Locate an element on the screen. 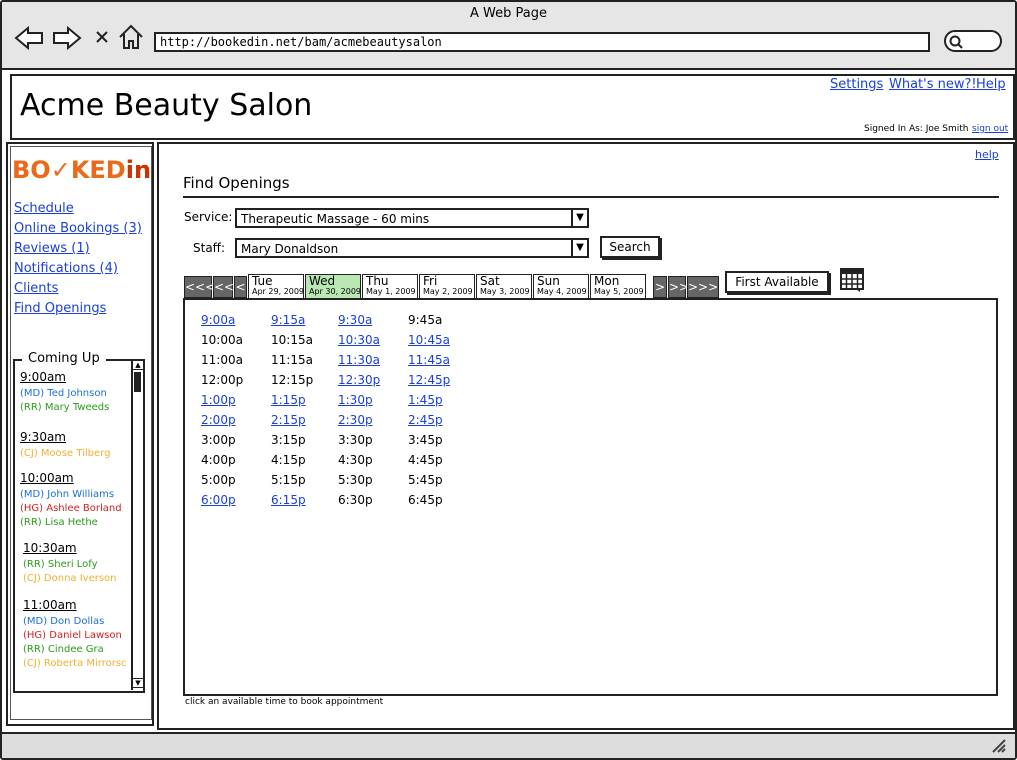 This screenshot has height=760, width=1017. unavailable-time: 5:15p is located at coordinates (288, 480).